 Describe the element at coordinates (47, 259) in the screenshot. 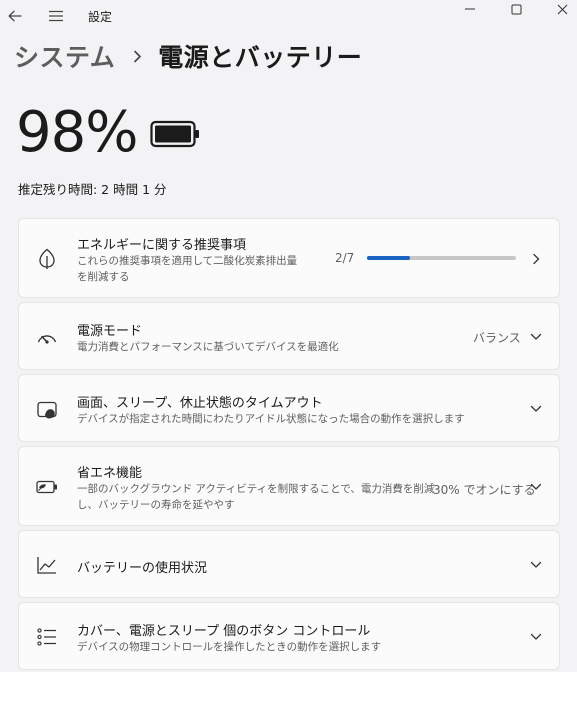

I see `leaf-icon` at that location.